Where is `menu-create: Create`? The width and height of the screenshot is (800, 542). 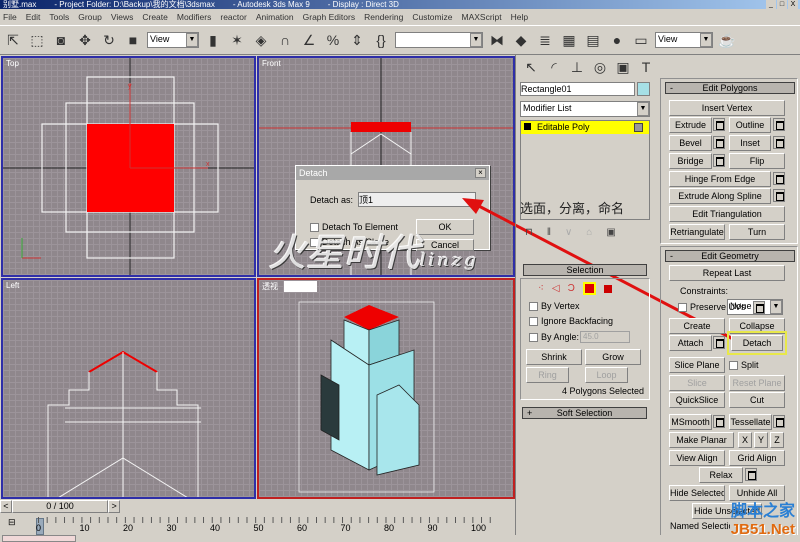
menu-create: Create is located at coordinates (155, 17).